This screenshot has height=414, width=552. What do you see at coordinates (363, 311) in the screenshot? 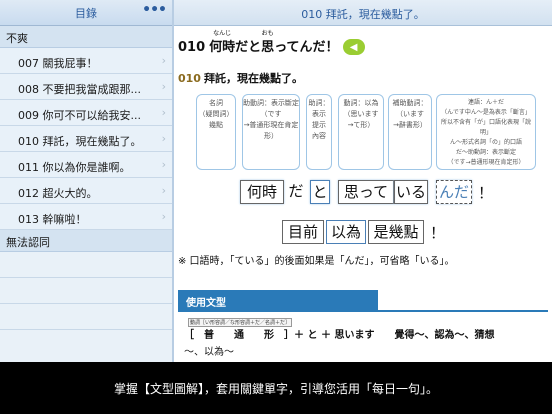
I see `usage-divider` at bounding box center [363, 311].